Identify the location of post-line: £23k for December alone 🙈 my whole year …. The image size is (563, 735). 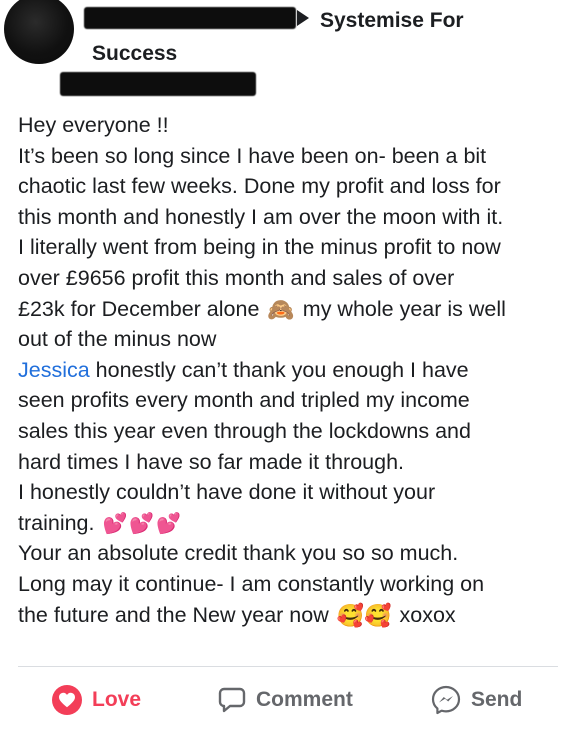
(288, 309).